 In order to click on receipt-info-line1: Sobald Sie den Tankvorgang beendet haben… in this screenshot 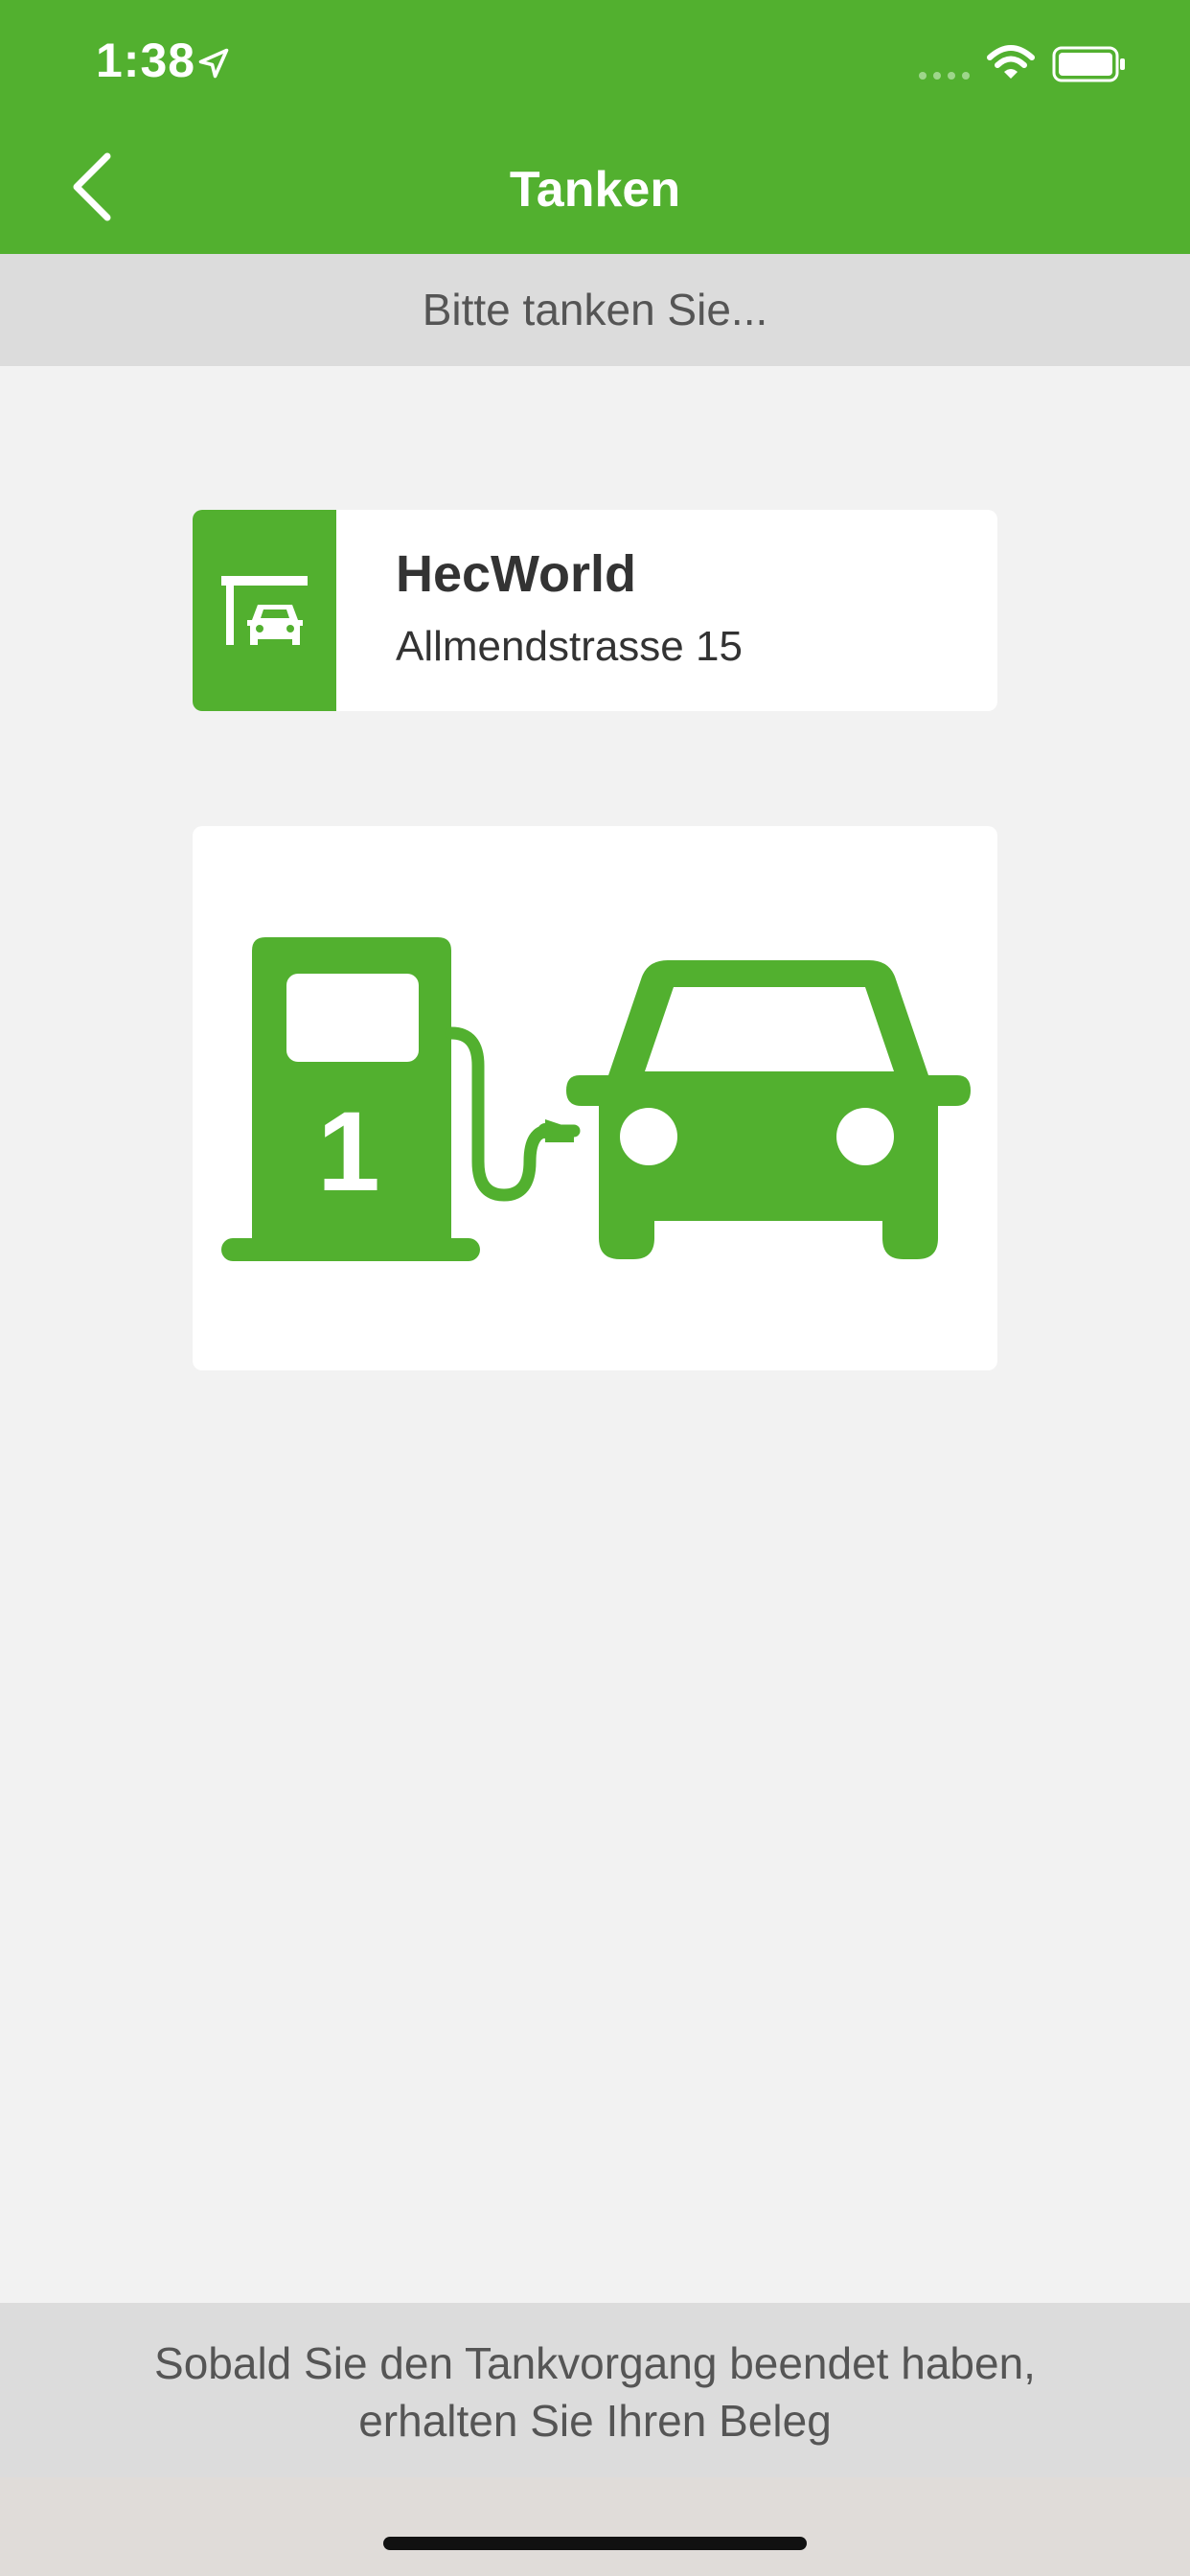, I will do `click(595, 2363)`.